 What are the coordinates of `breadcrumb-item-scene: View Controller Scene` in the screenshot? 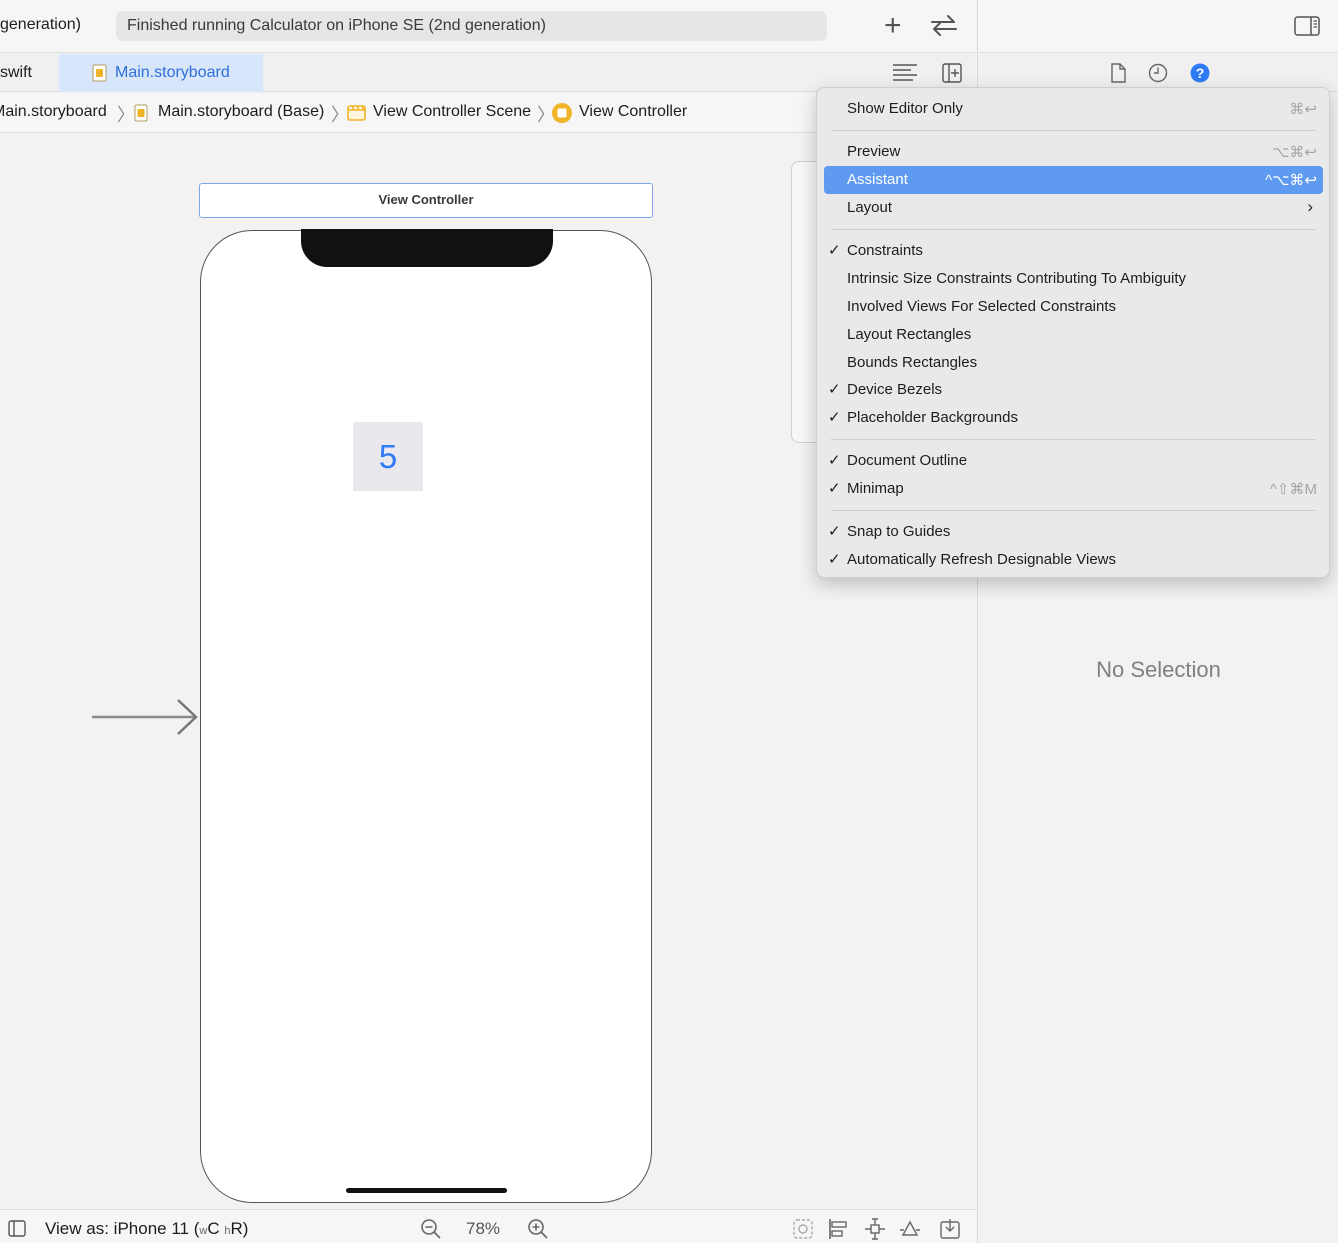 It's located at (452, 112).